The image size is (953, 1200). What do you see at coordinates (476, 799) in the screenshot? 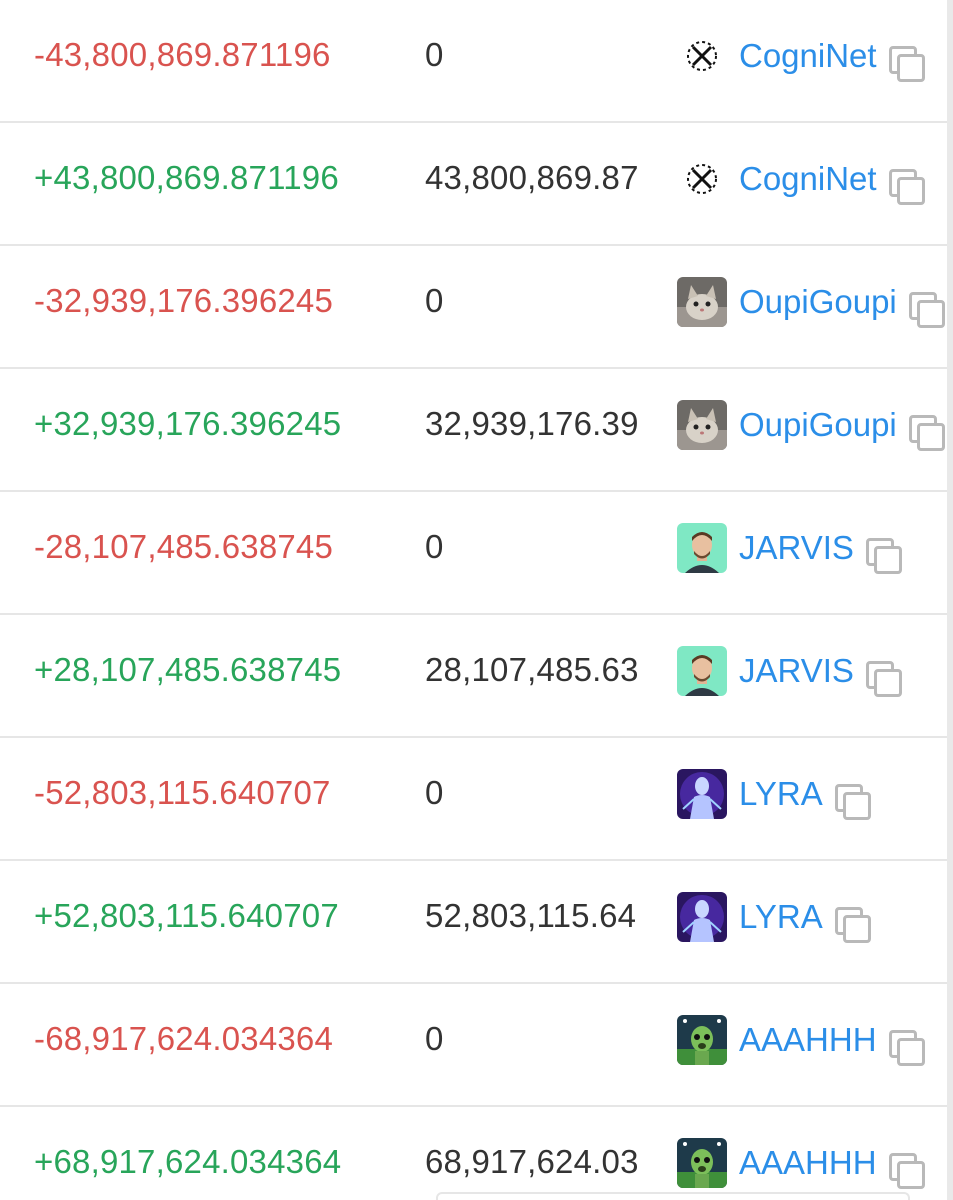
I see `table-row: -52,803,115.640707 0 LYRA` at bounding box center [476, 799].